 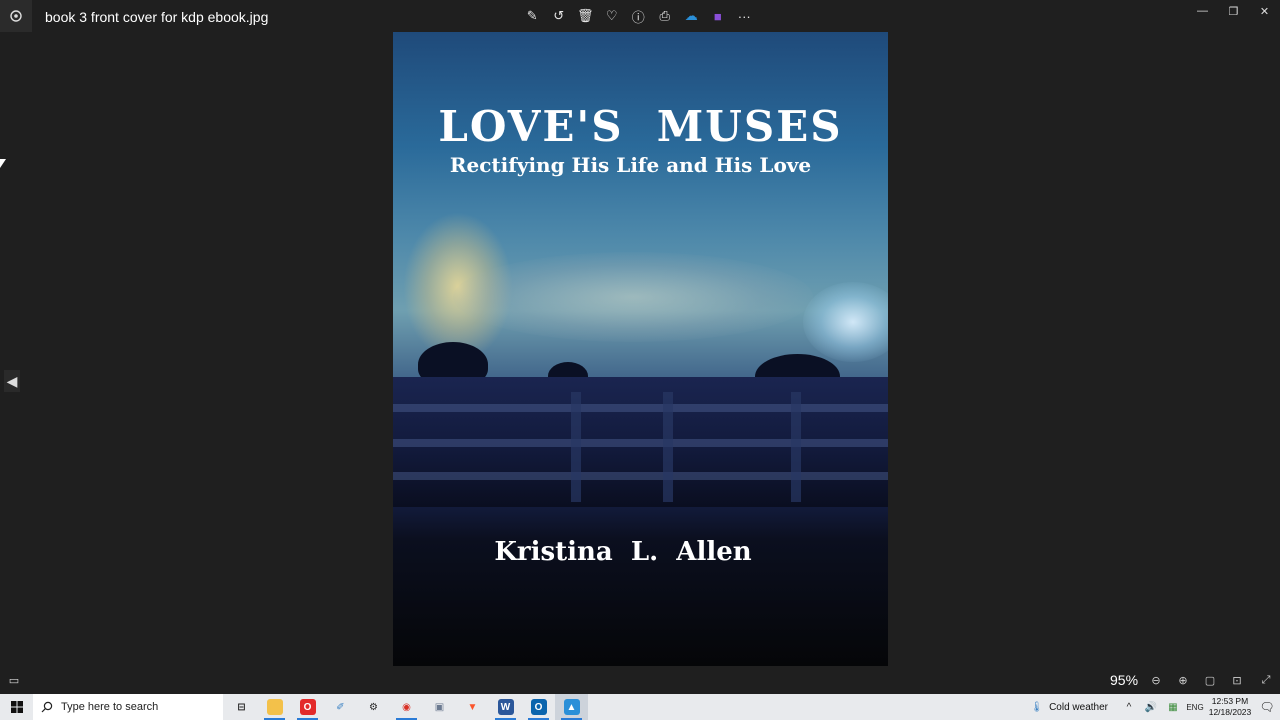 What do you see at coordinates (1264, 11) in the screenshot?
I see `close-button: ✕` at bounding box center [1264, 11].